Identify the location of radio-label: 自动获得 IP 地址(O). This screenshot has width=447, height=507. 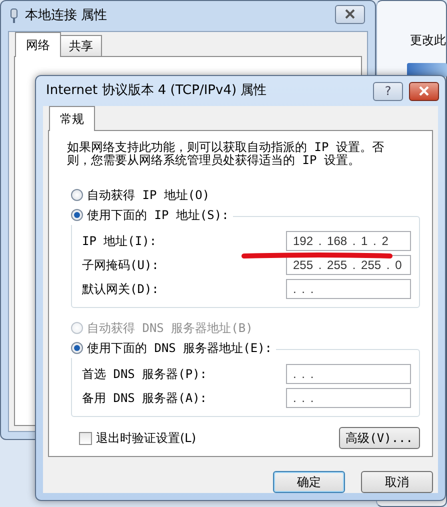
(148, 195).